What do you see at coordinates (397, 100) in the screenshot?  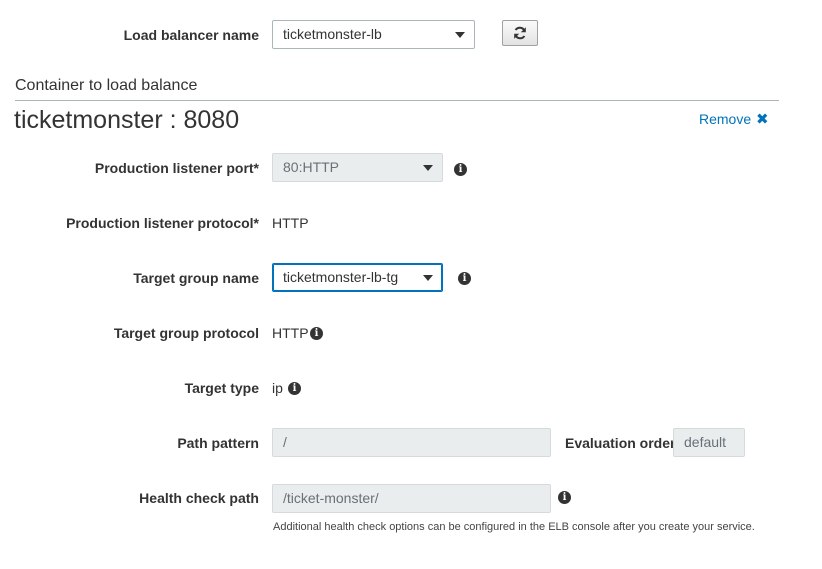 I see `section-divider` at bounding box center [397, 100].